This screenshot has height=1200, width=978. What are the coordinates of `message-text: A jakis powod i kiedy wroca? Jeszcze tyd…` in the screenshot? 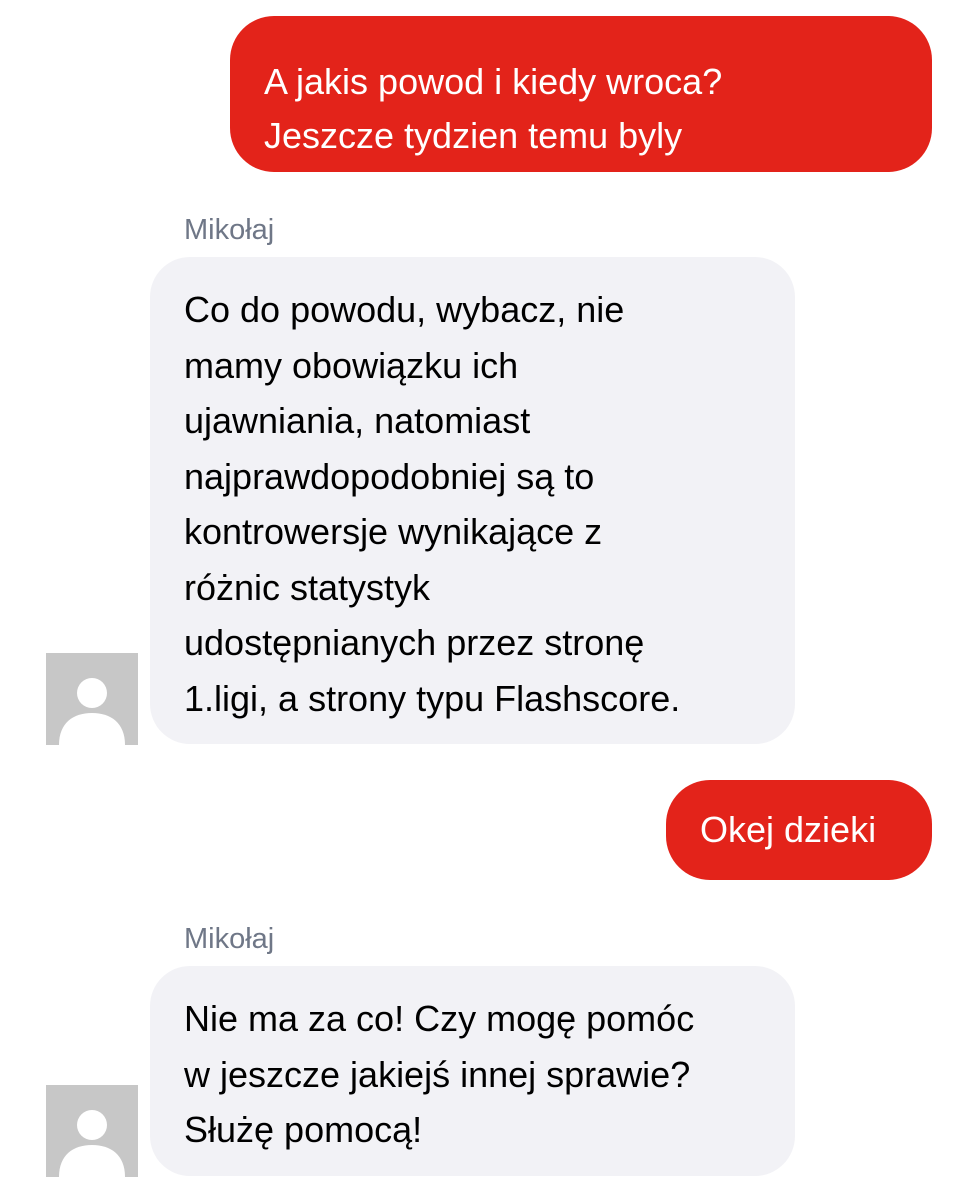 It's located at (493, 108).